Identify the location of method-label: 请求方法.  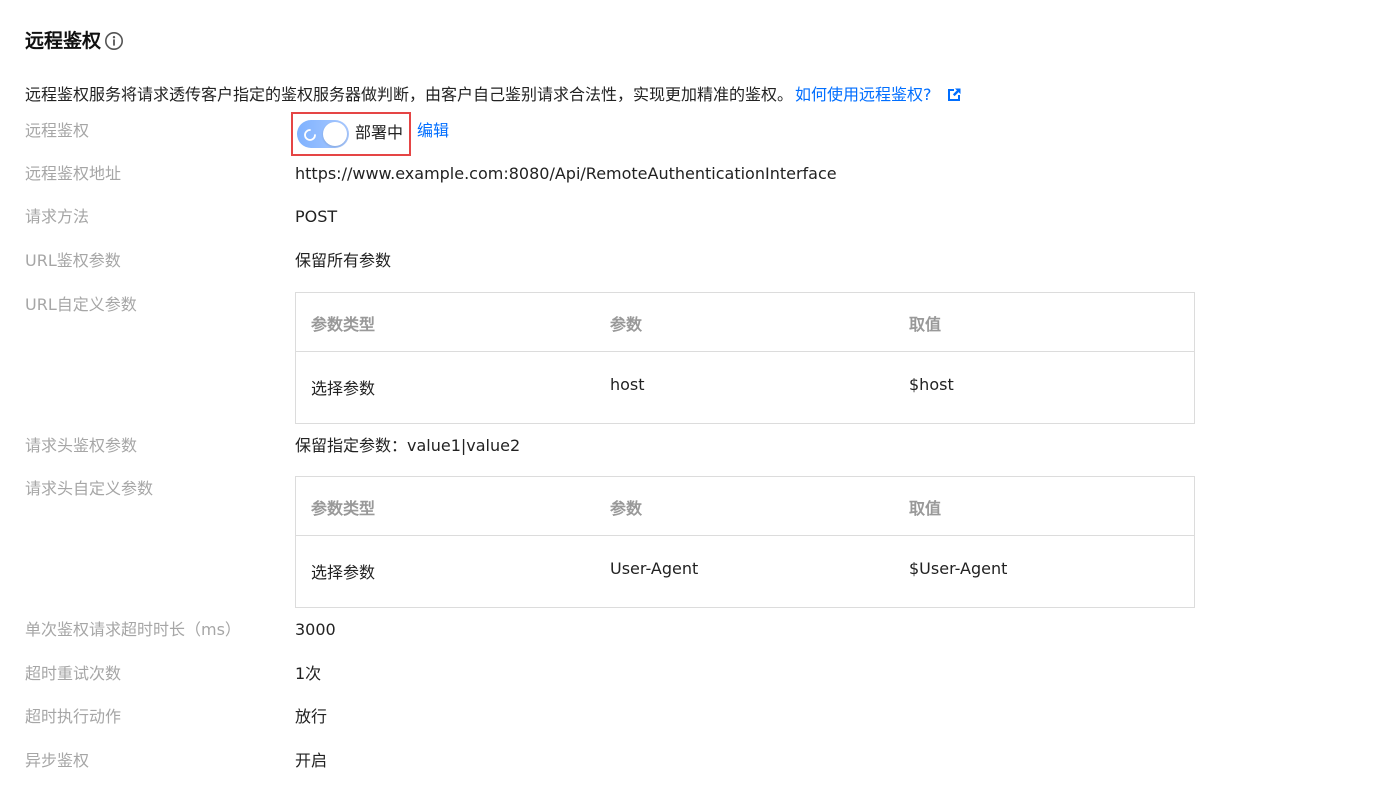
(57, 216).